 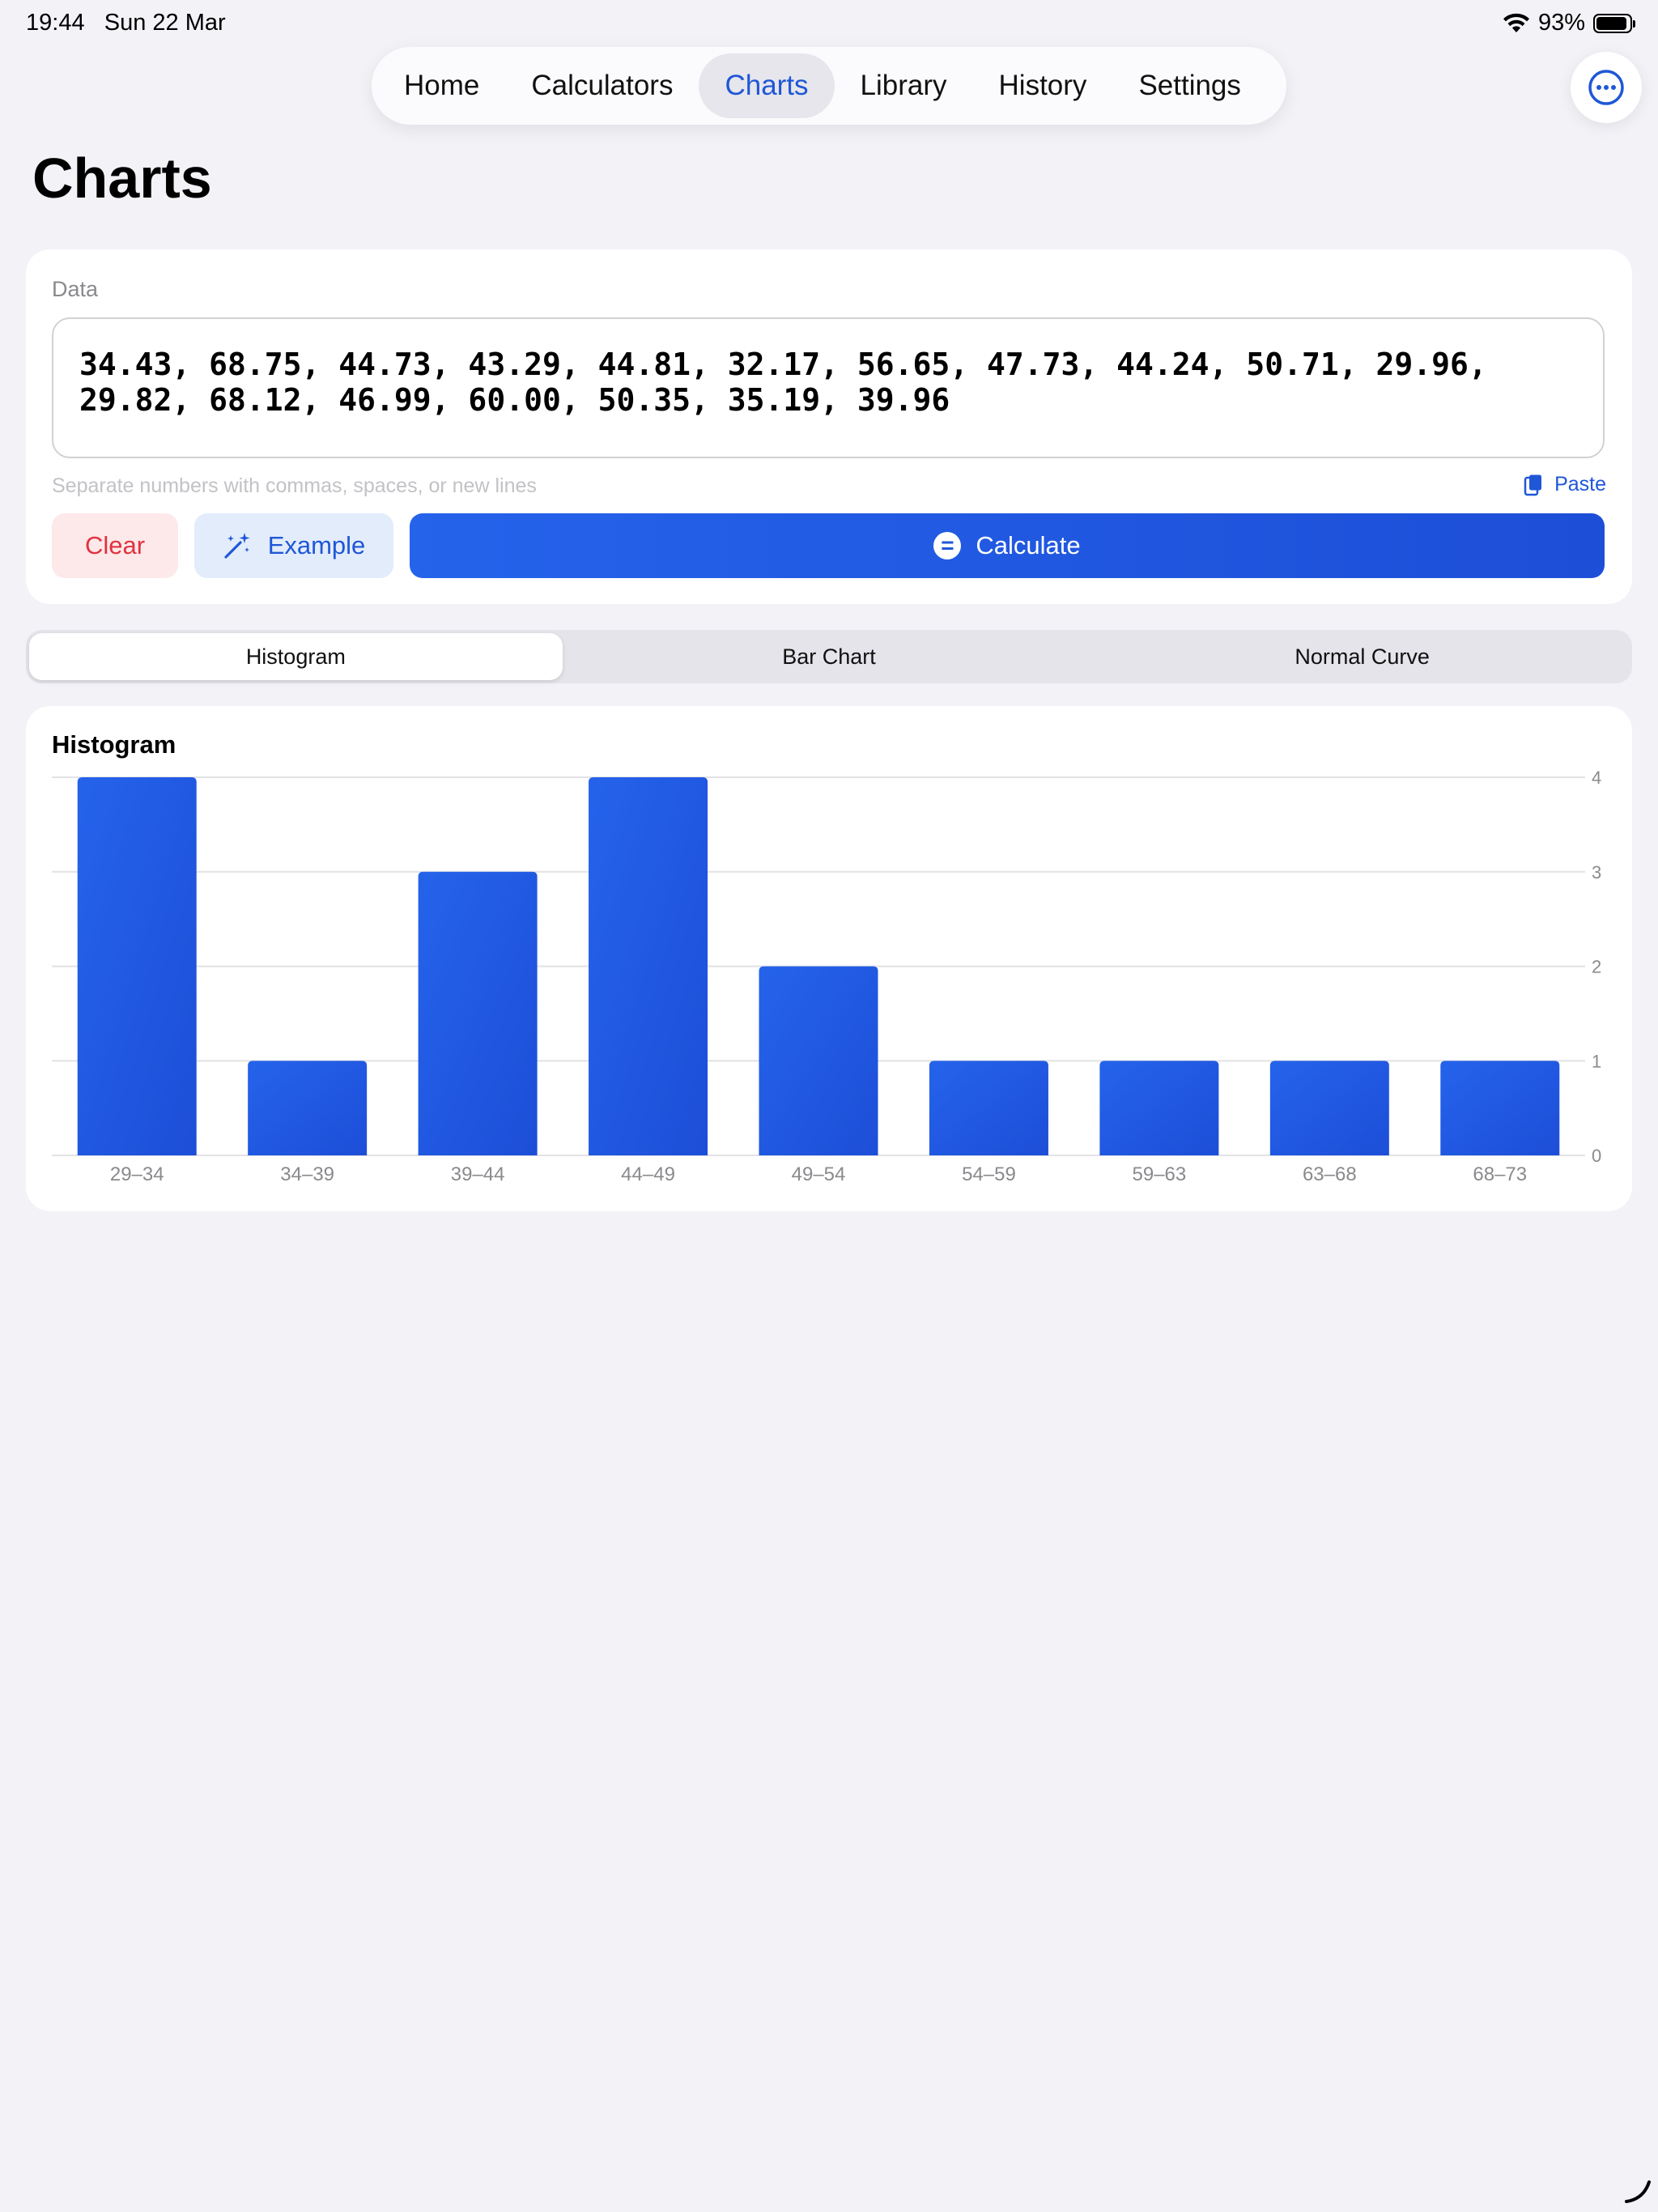 I want to click on calculate-button: = Calculate, so click(x=1007, y=545).